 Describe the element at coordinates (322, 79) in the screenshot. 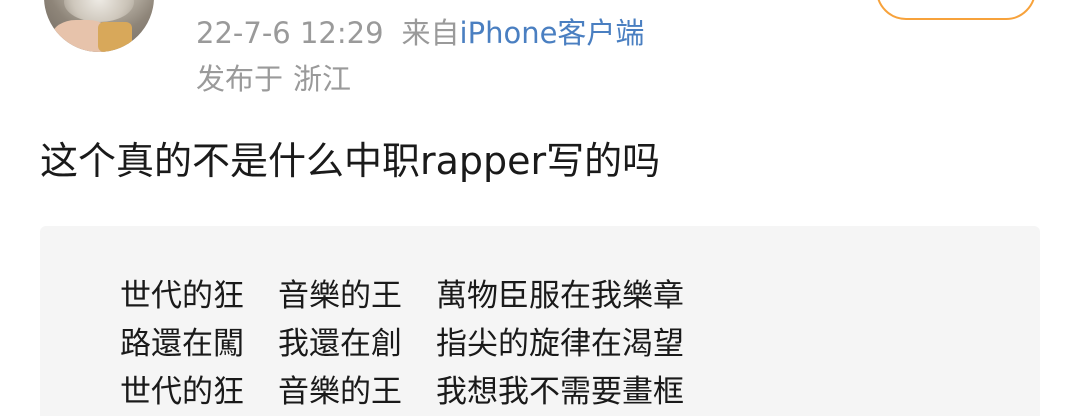

I see `location-place: 浙江` at that location.